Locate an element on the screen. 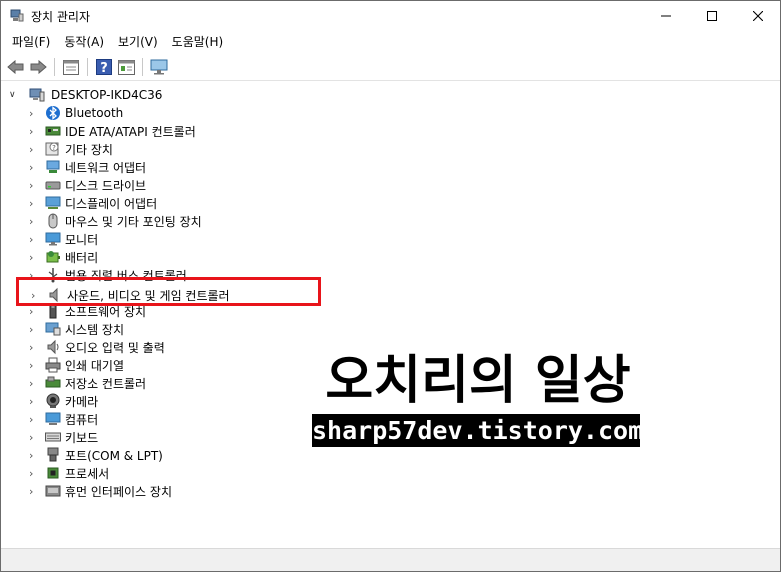 The width and height of the screenshot is (781, 572). back-button is located at coordinates (16, 67).